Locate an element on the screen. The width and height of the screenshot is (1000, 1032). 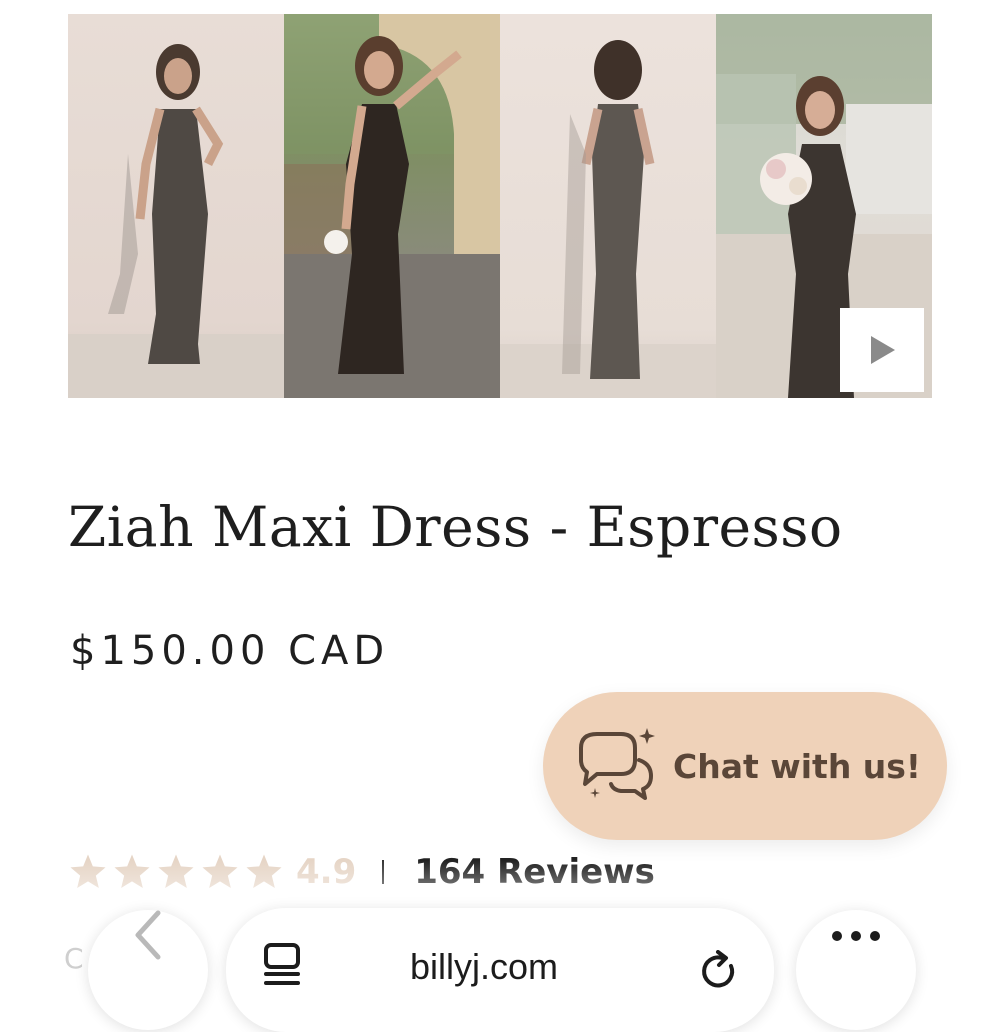
model-front-illustration is located at coordinates (176, 221).